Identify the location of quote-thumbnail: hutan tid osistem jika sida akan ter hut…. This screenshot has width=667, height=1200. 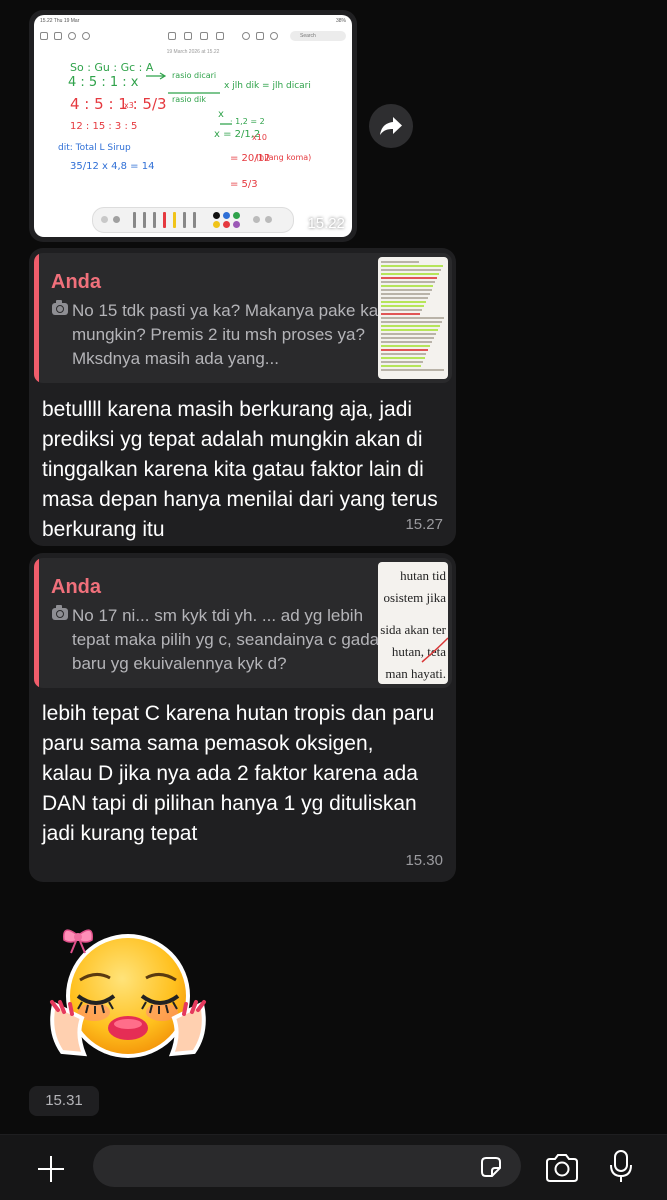
(413, 623).